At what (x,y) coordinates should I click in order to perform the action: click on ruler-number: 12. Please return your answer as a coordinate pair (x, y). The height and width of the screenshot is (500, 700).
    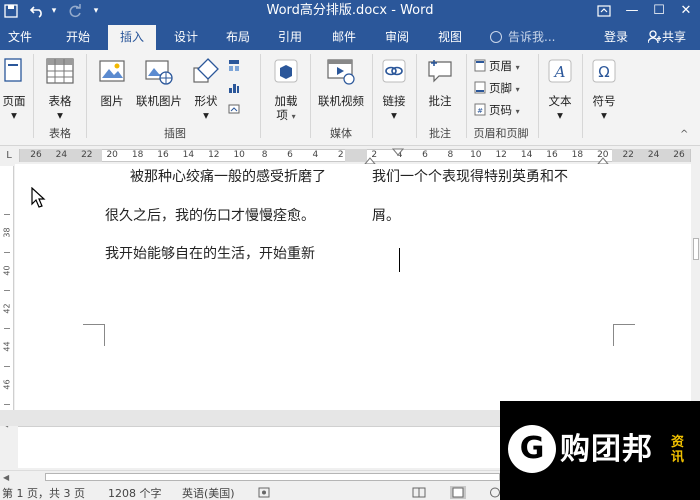
    Looking at the image, I should click on (214, 155).